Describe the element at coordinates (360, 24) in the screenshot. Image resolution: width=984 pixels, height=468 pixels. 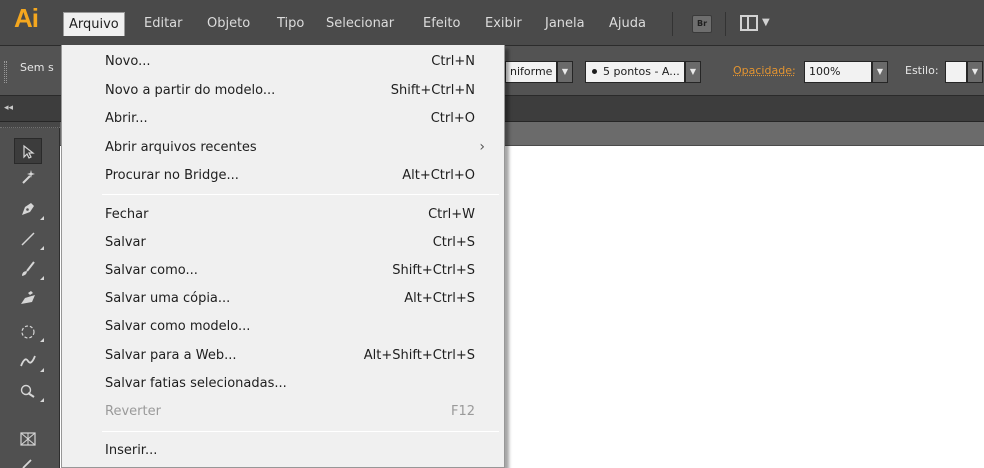
I see `menu-selecionar: Selecionar` at that location.